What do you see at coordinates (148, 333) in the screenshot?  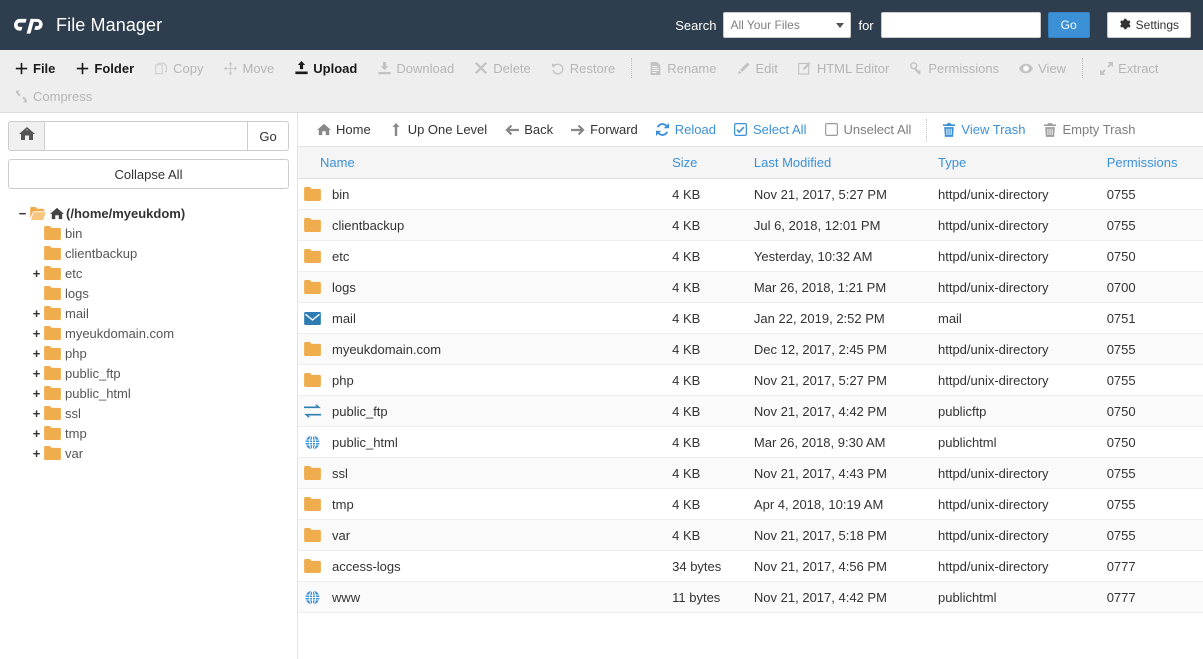 I see `tree-node-myeukdomain-com: + myeukdomain.com` at bounding box center [148, 333].